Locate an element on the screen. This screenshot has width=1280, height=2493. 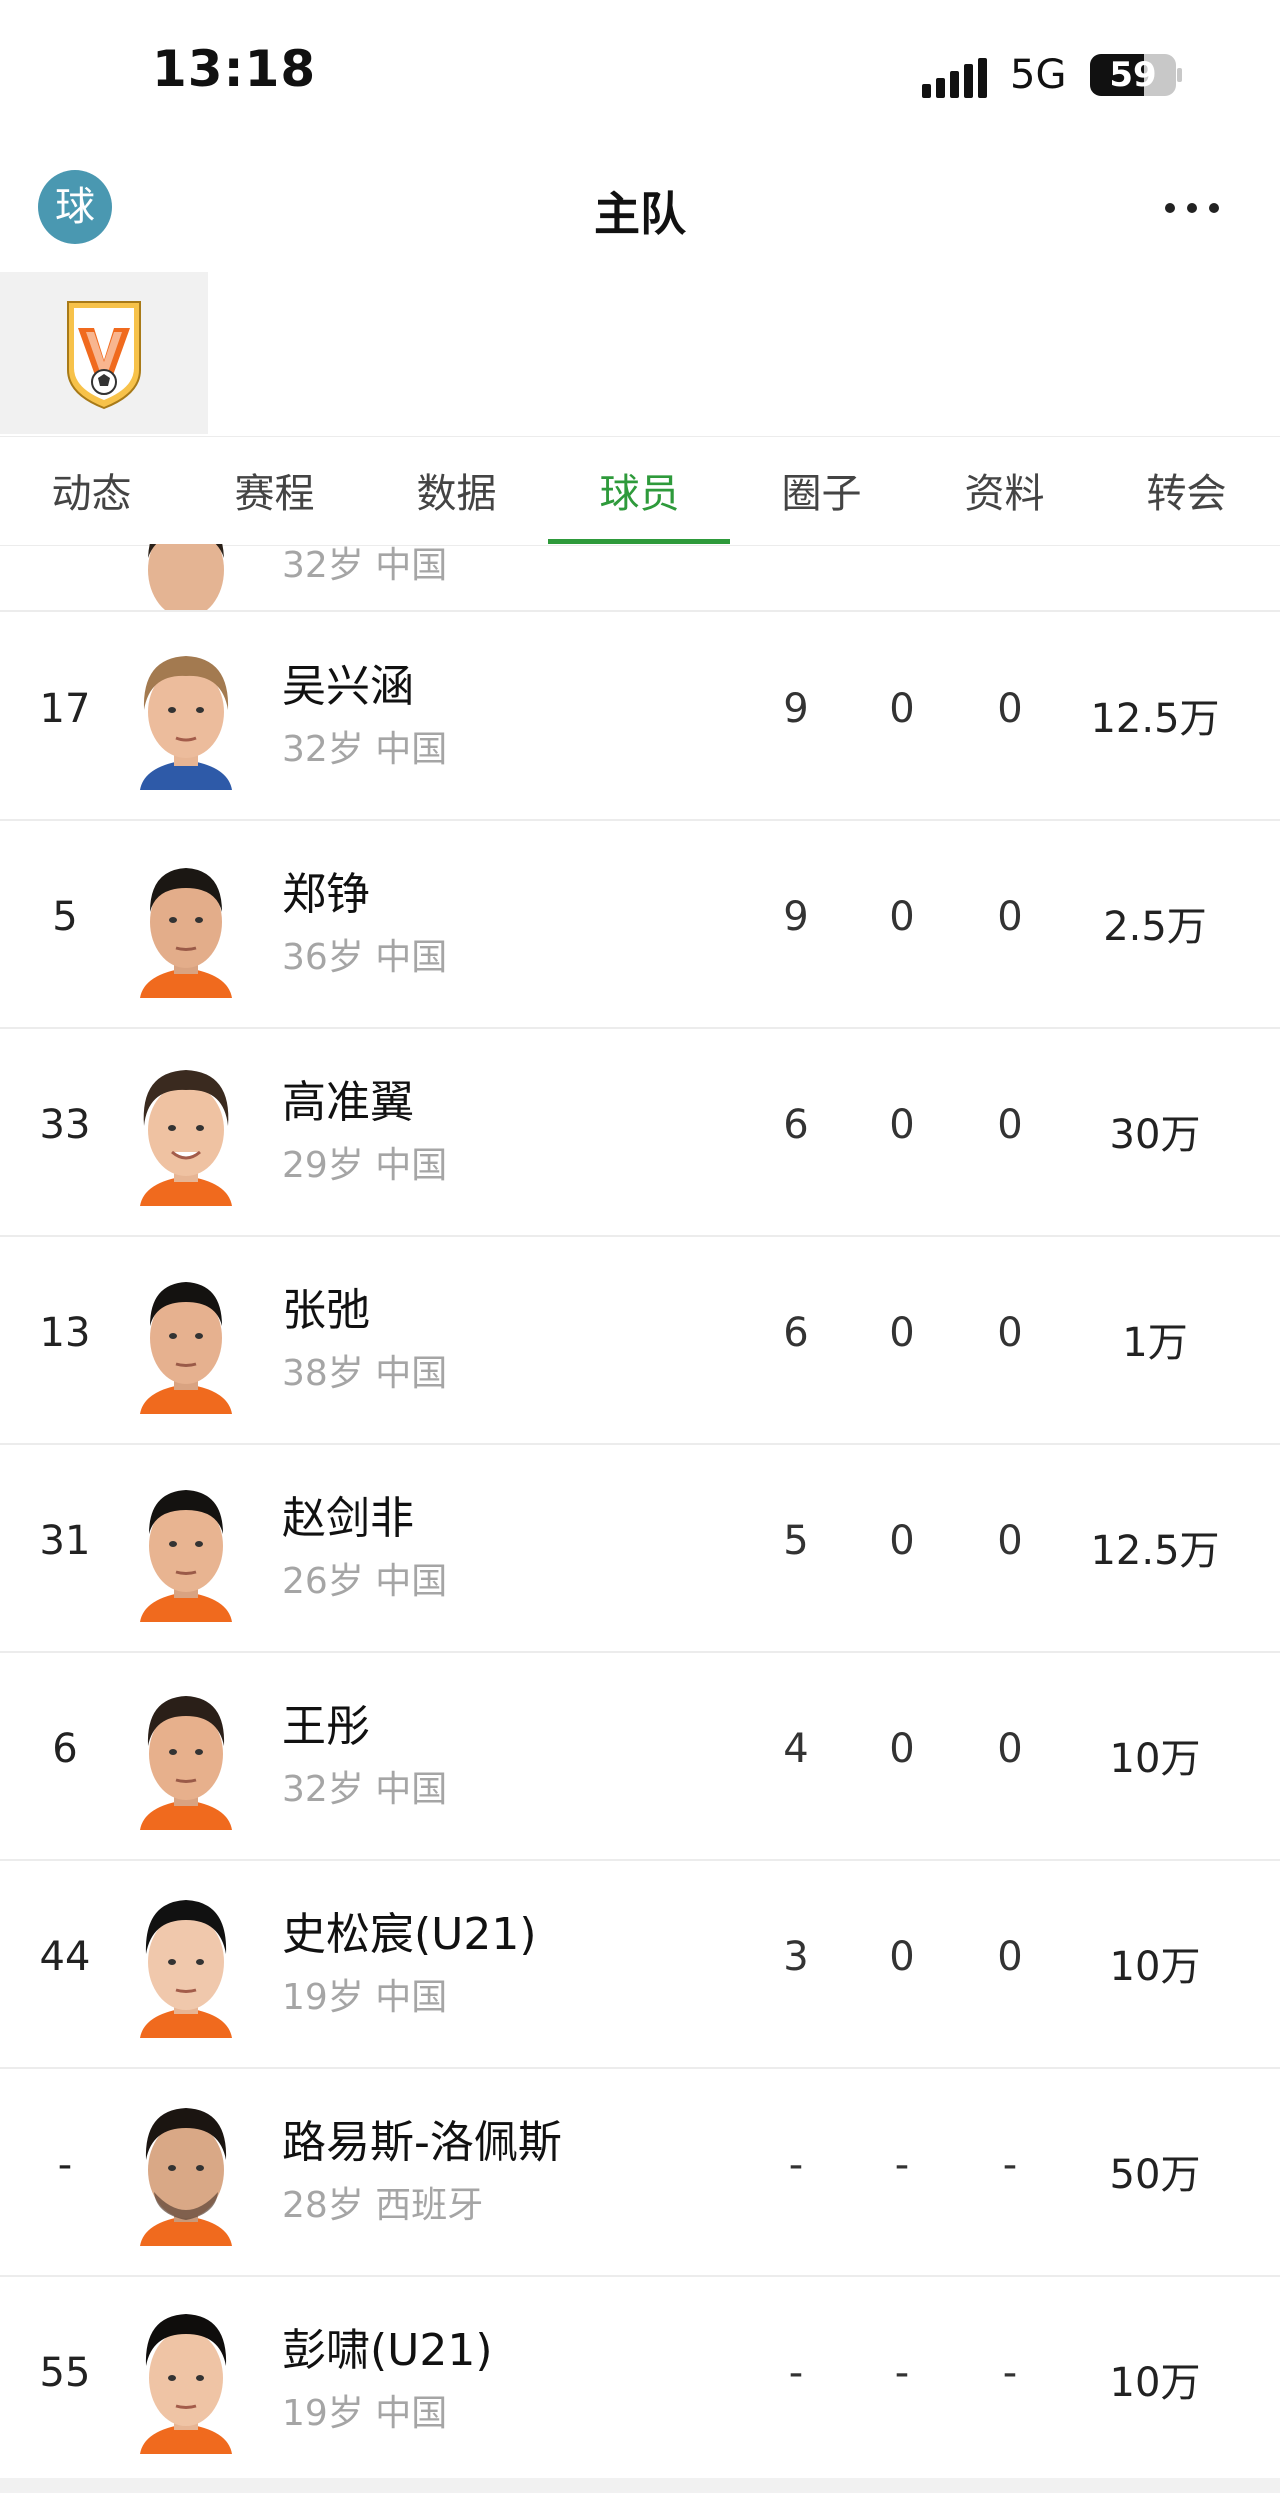
network-type: 5G is located at coordinates (1038, 75).